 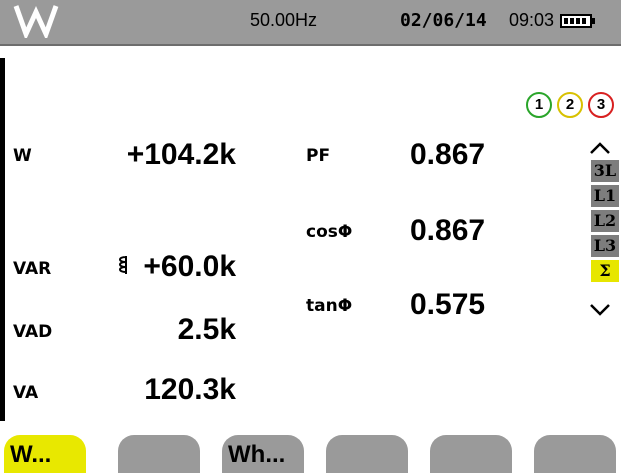 I want to click on var-label: VAR, so click(x=32, y=269).